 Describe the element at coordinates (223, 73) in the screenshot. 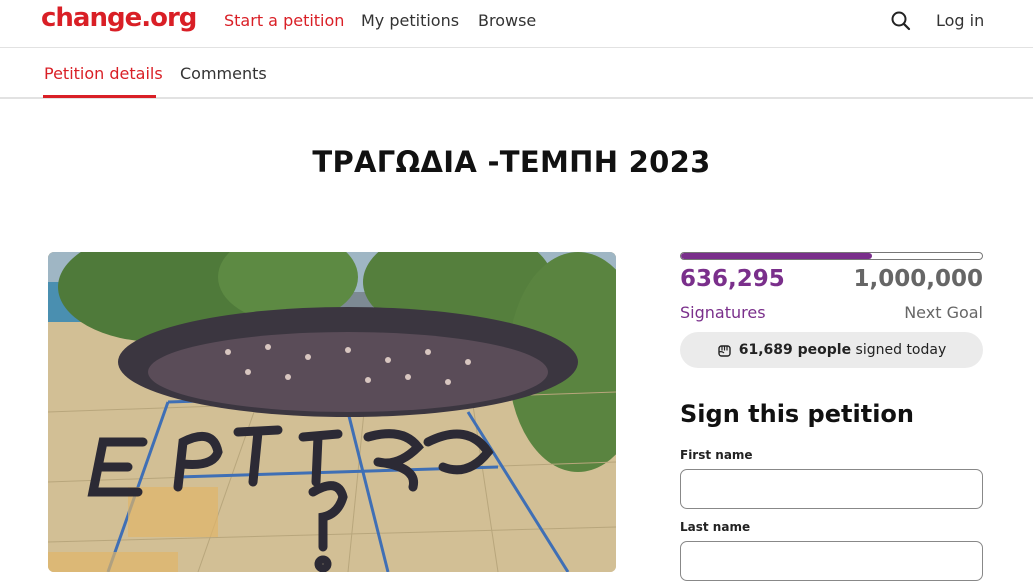

I see `tab-comments: Comments` at that location.